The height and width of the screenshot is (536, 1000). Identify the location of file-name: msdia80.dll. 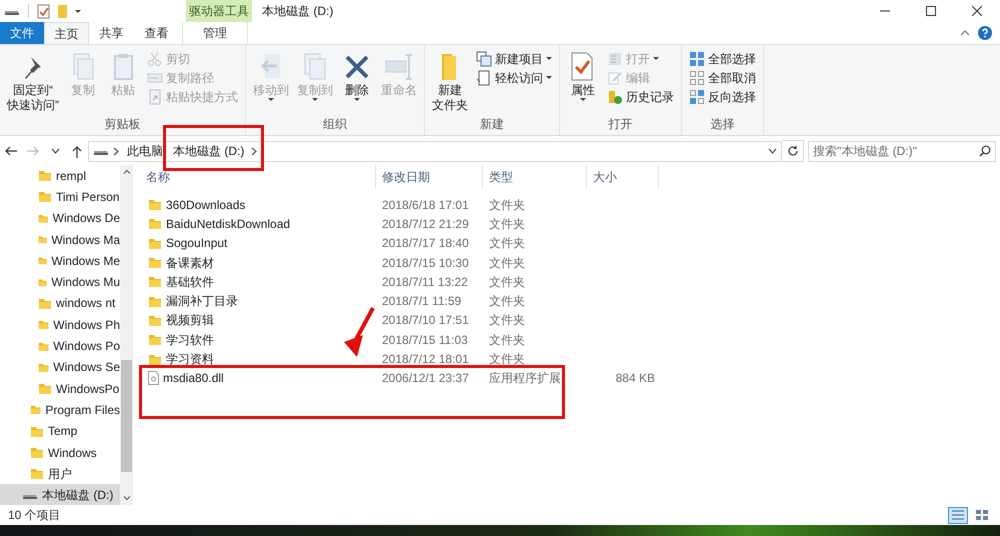
(193, 378).